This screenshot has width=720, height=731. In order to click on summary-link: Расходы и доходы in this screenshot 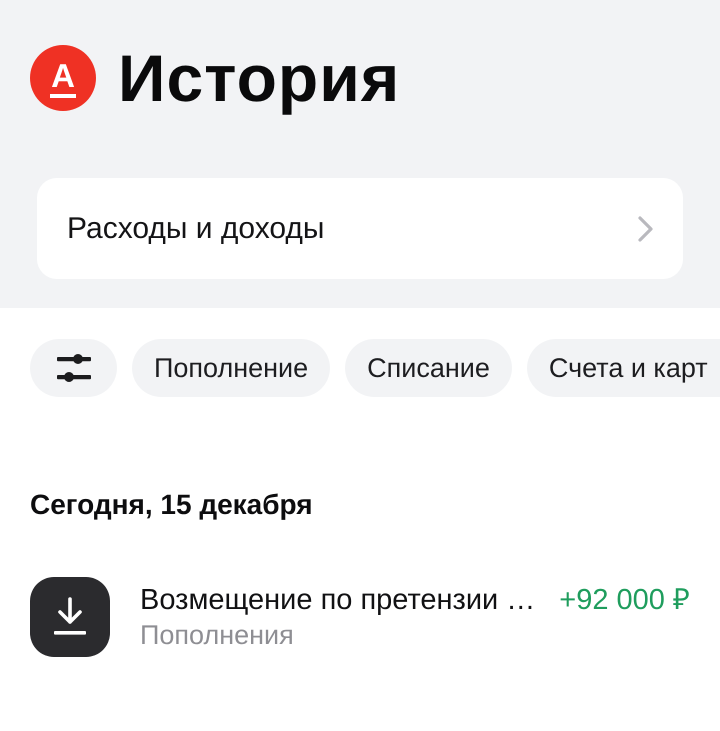, I will do `click(360, 228)`.